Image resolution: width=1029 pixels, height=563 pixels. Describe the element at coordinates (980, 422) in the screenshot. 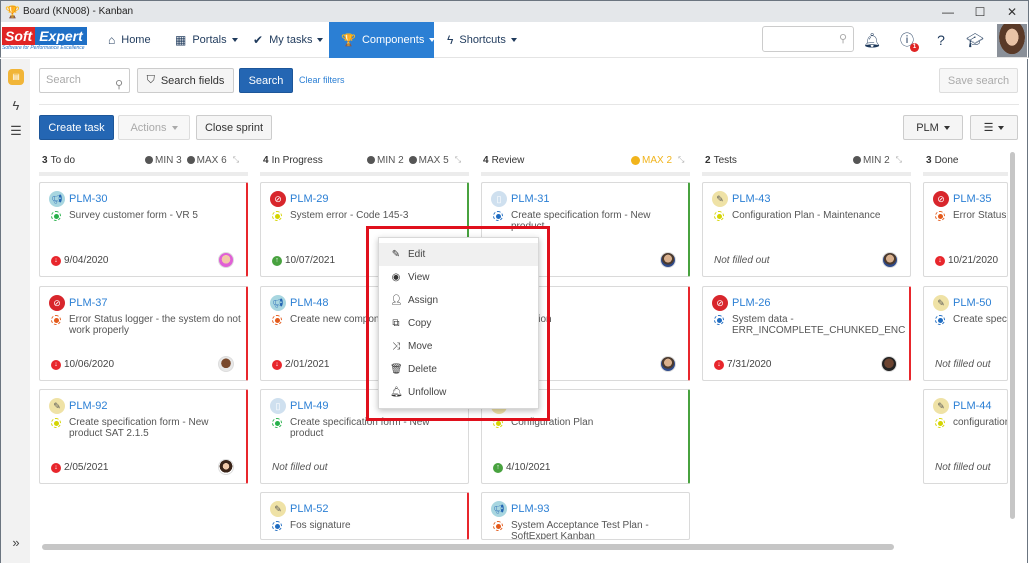

I see `card-title: configuratior` at that location.